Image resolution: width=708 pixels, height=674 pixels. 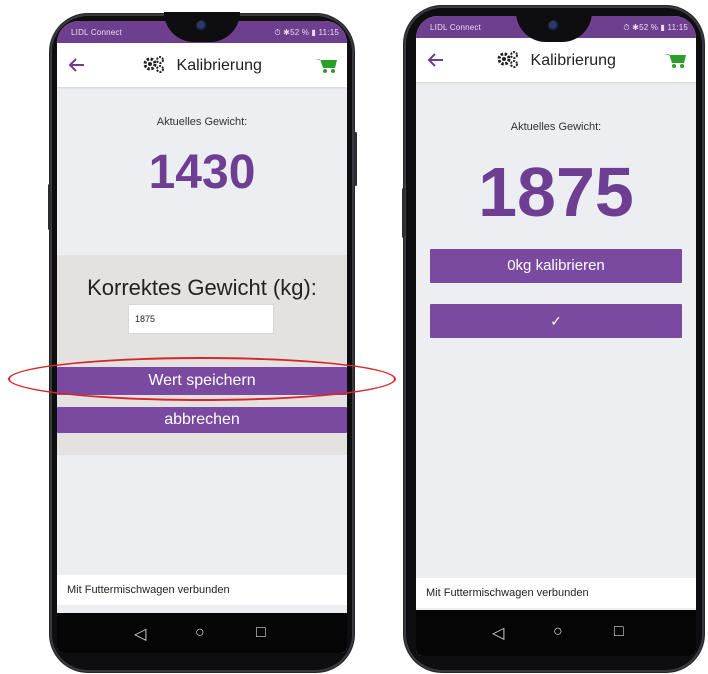 What do you see at coordinates (201, 319) in the screenshot?
I see `weight-input` at bounding box center [201, 319].